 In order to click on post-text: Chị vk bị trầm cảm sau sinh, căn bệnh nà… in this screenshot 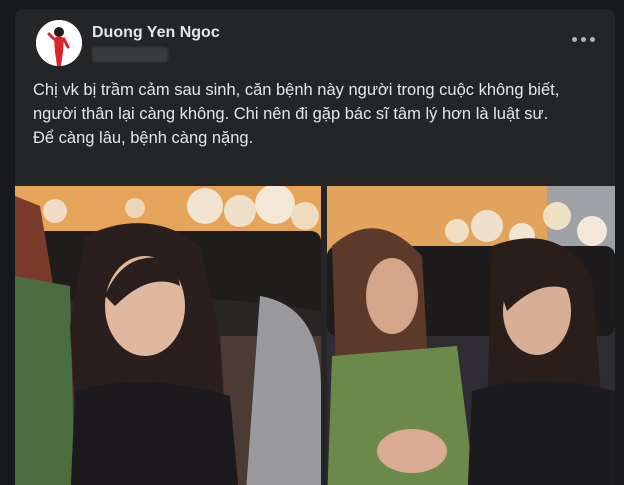, I will do `click(318, 114)`.